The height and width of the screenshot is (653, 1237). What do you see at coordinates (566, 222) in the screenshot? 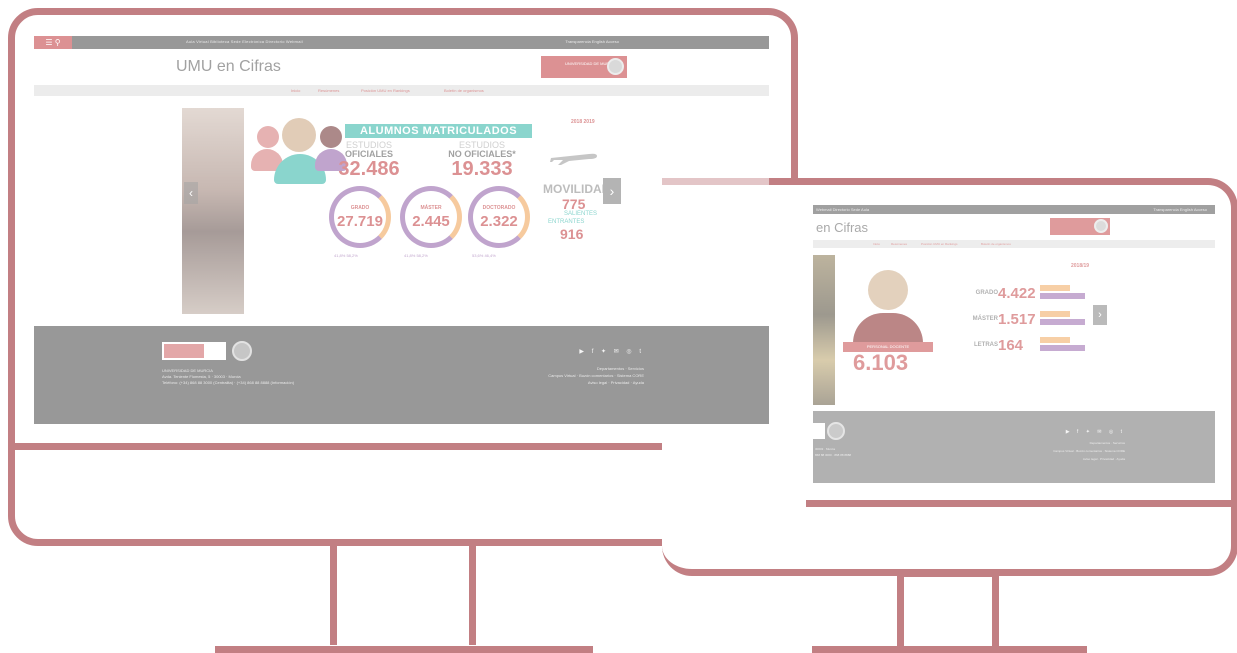
I see `incoming-label: ENTRANTES` at bounding box center [566, 222].